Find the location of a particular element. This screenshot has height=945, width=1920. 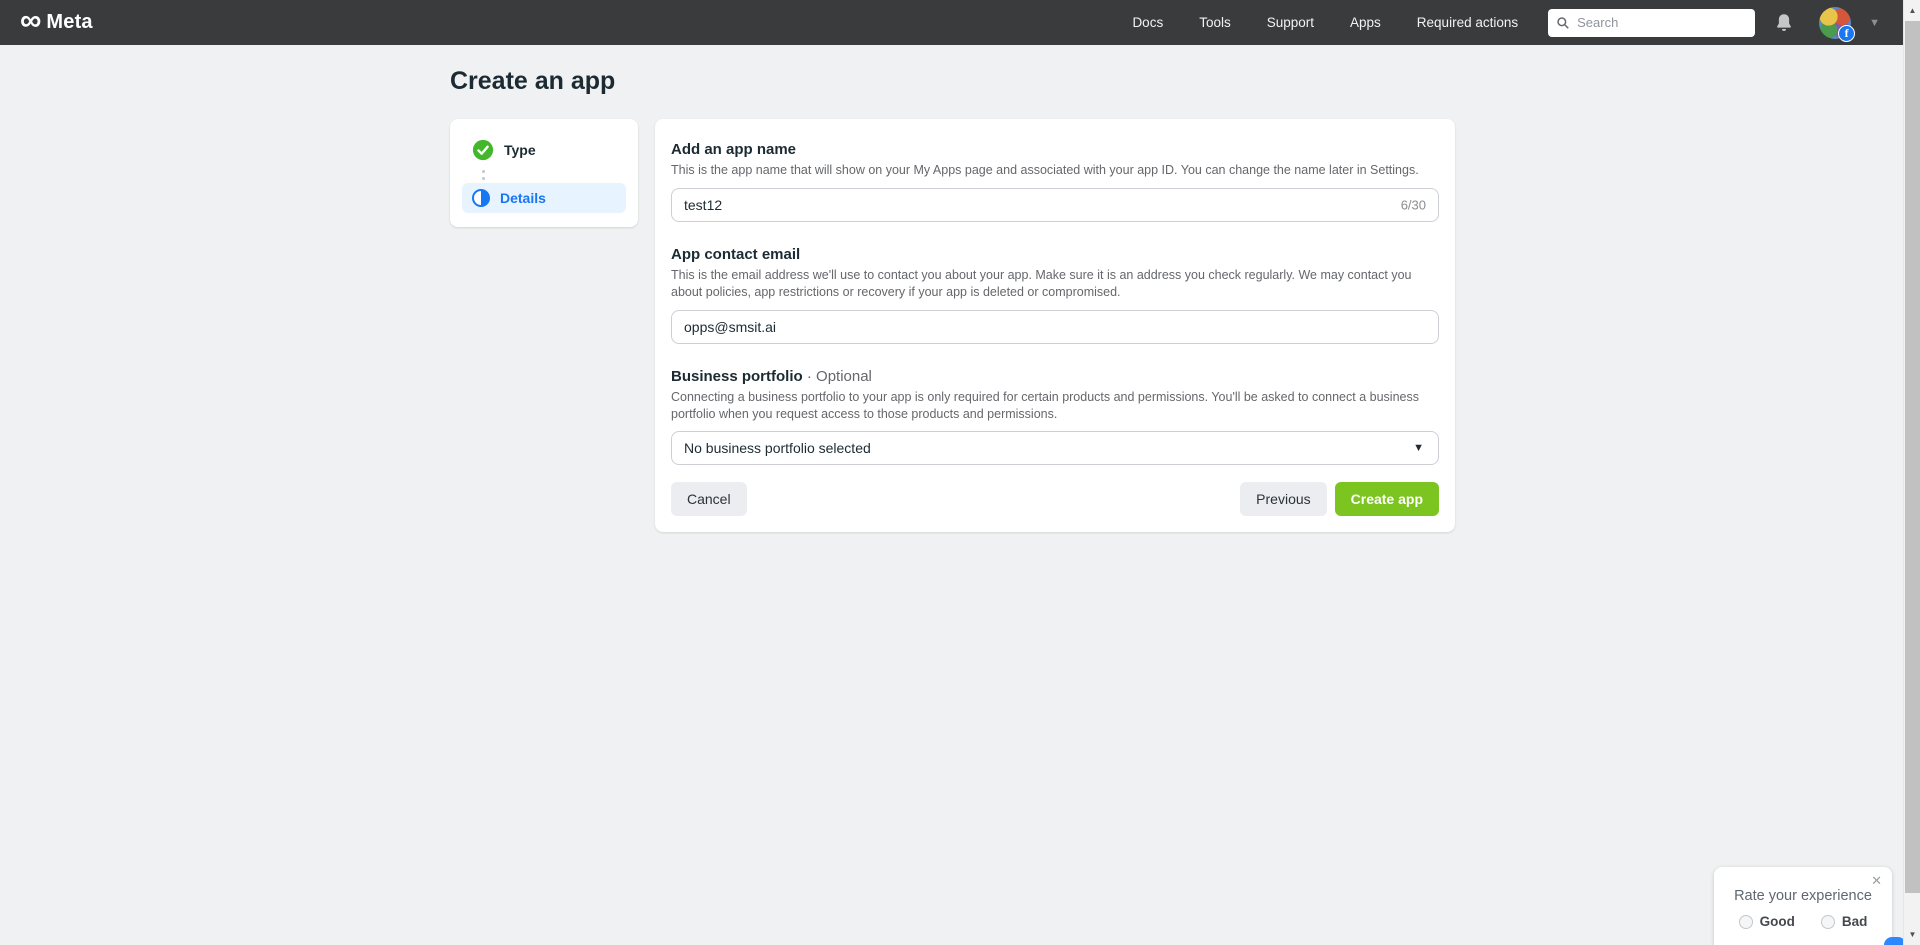

scrollbar: ▲ ▼ is located at coordinates (1911, 472).